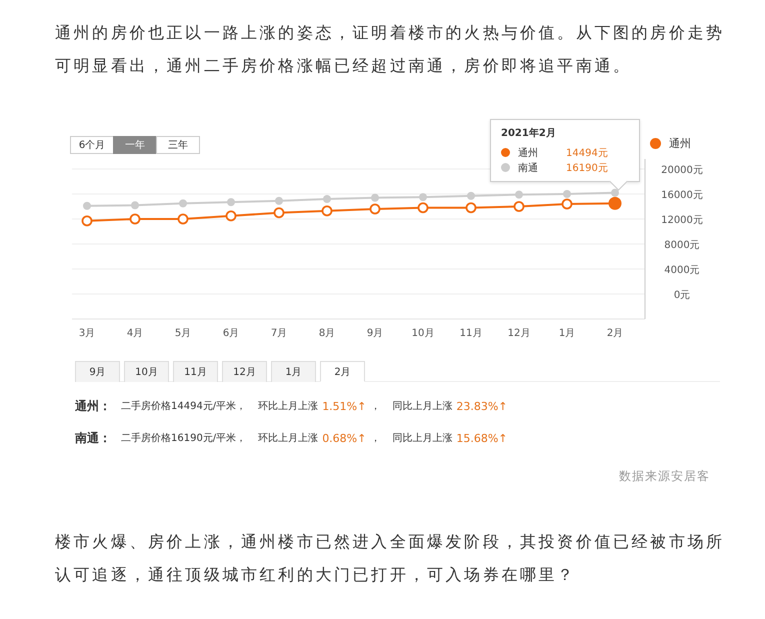  I want to click on range-button: 6个月, so click(92, 145).